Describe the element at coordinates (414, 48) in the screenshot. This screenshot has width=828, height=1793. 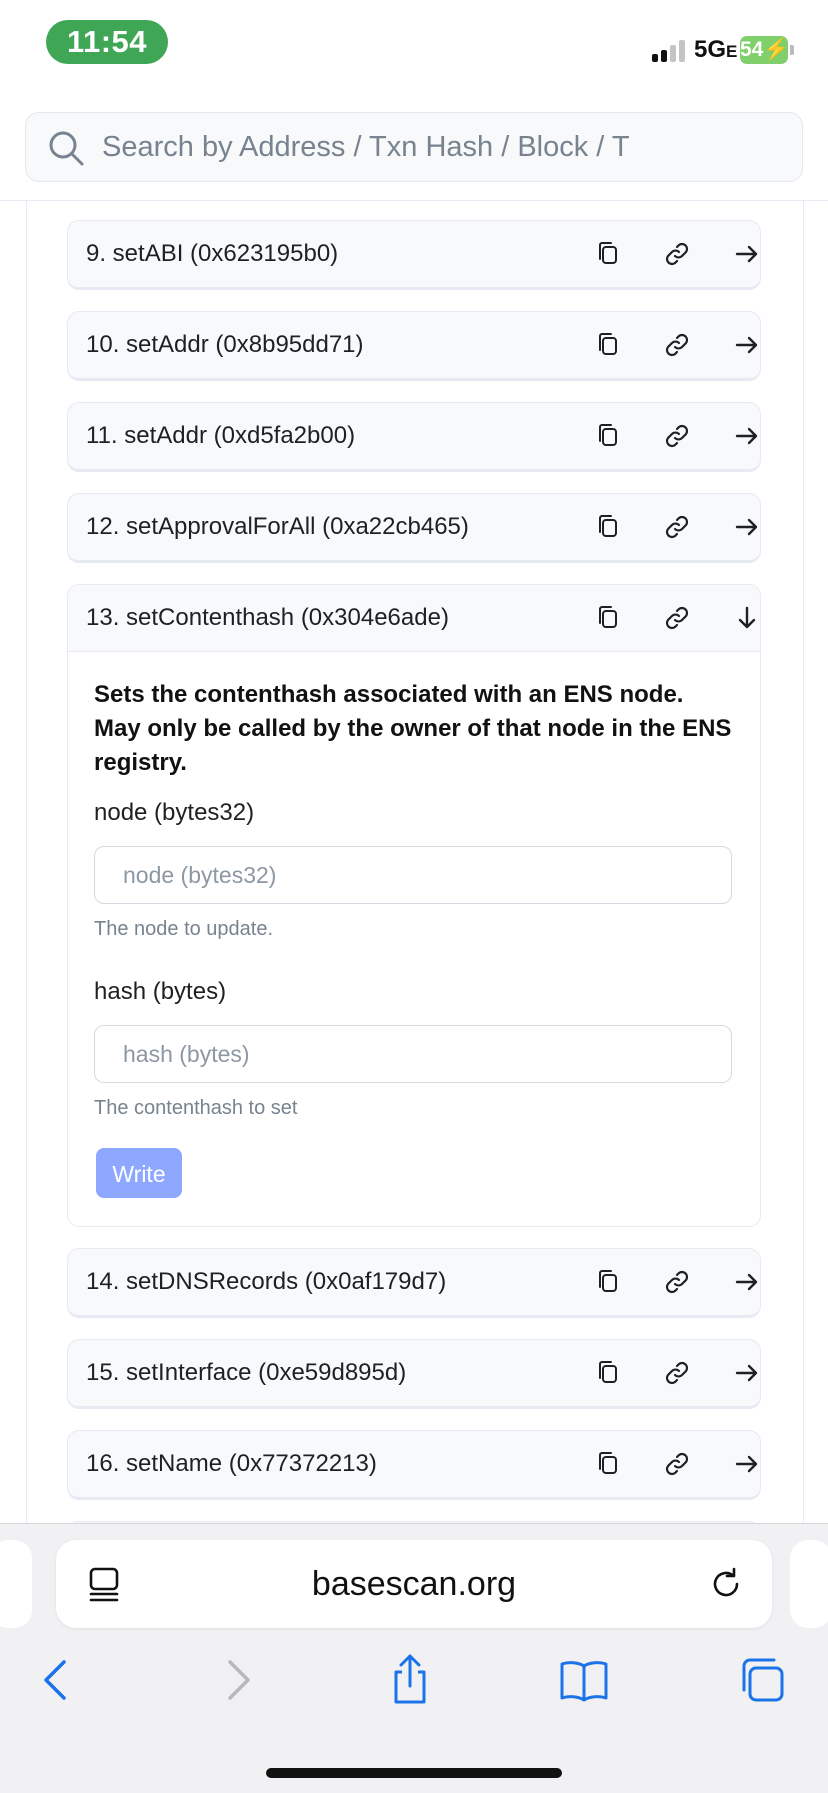
I see `status-bar: 11:54 5GE 54⚡` at that location.